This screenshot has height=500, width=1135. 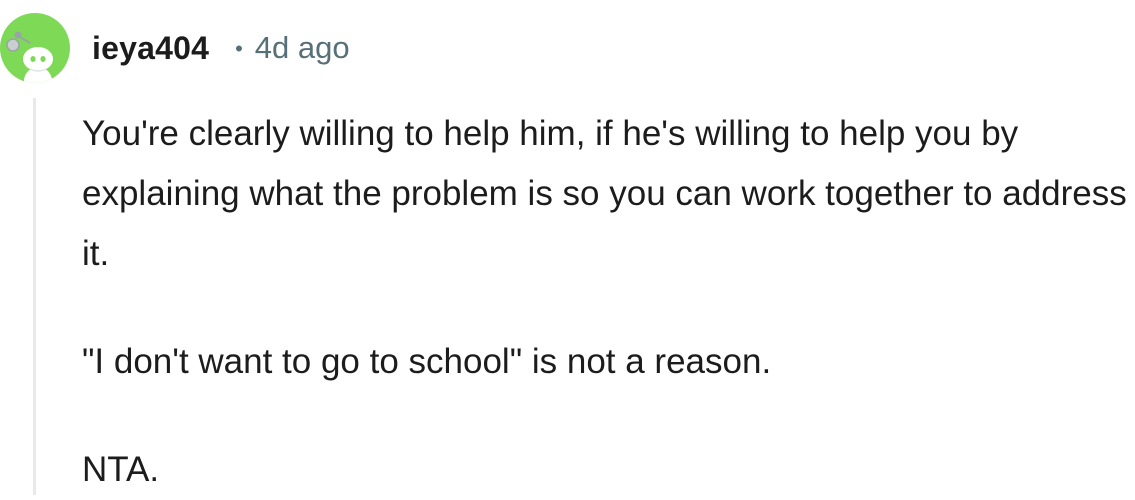 I want to click on snoo-avatar-icon, so click(x=29, y=57).